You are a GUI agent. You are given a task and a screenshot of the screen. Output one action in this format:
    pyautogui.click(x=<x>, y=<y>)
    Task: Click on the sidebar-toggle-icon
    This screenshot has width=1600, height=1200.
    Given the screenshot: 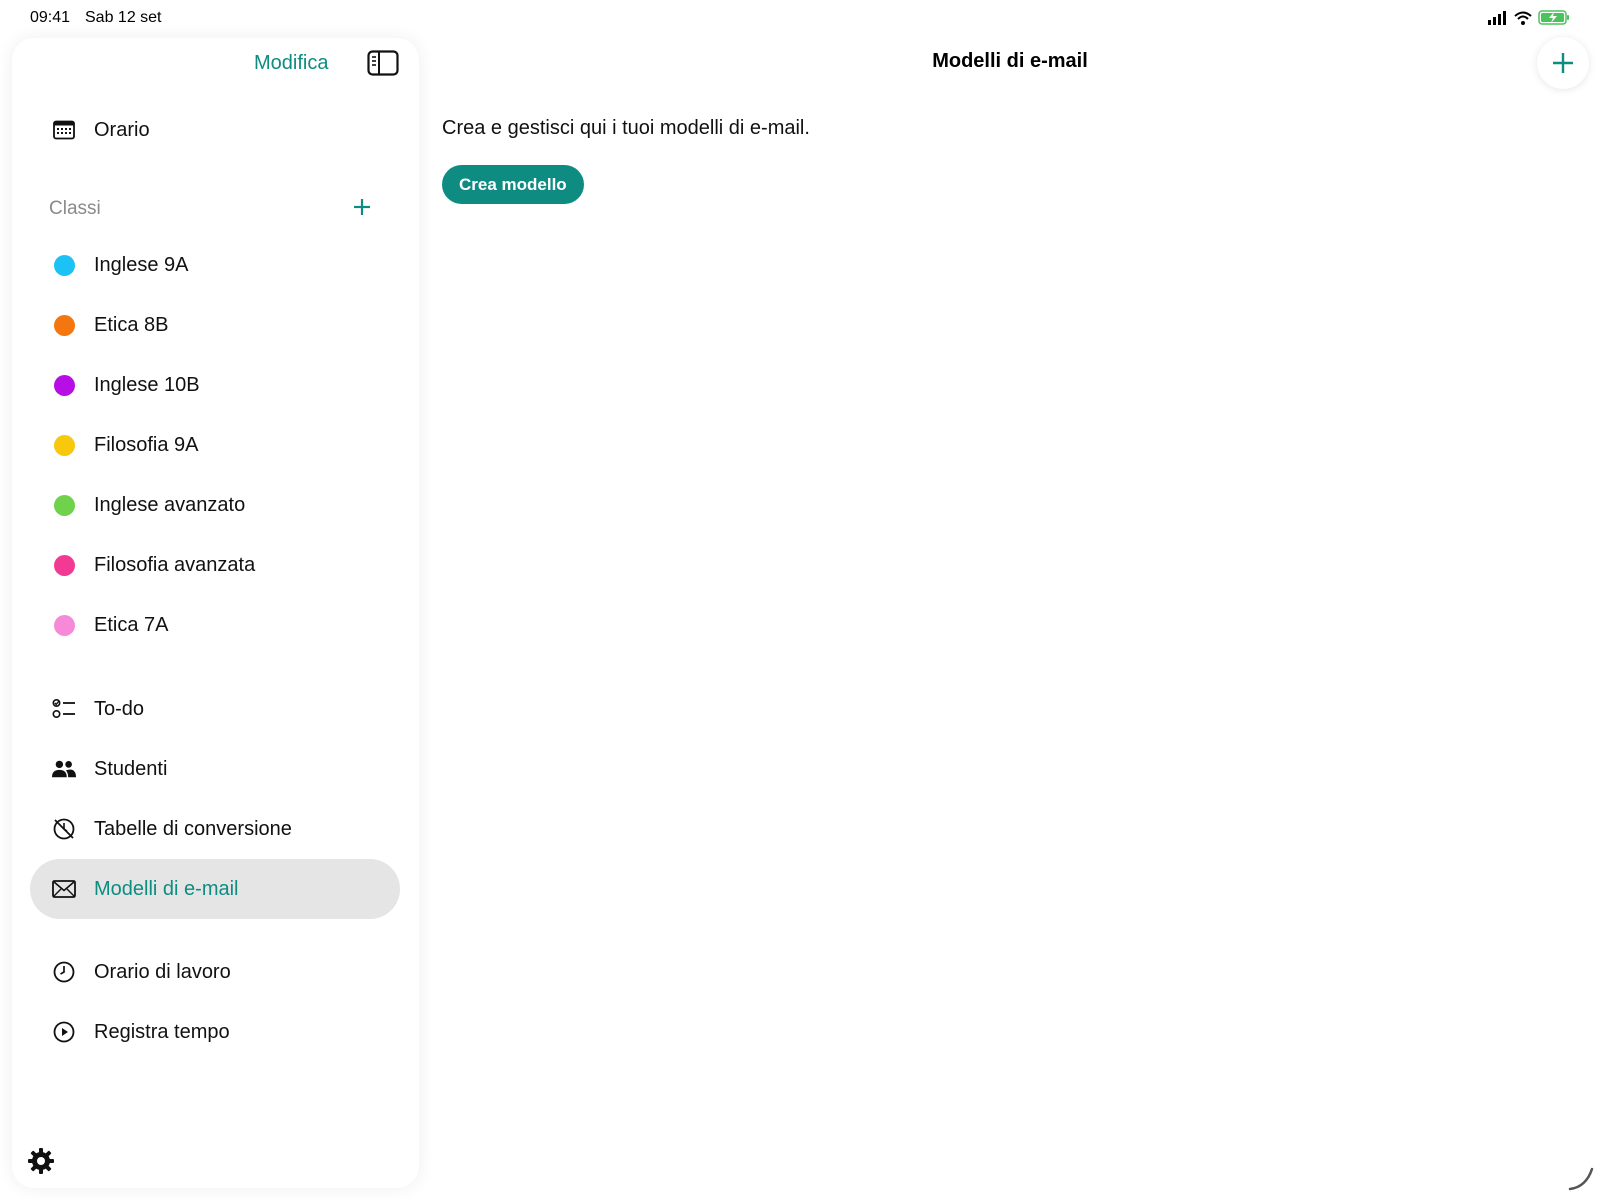 What is the action you would take?
    pyautogui.click(x=383, y=63)
    